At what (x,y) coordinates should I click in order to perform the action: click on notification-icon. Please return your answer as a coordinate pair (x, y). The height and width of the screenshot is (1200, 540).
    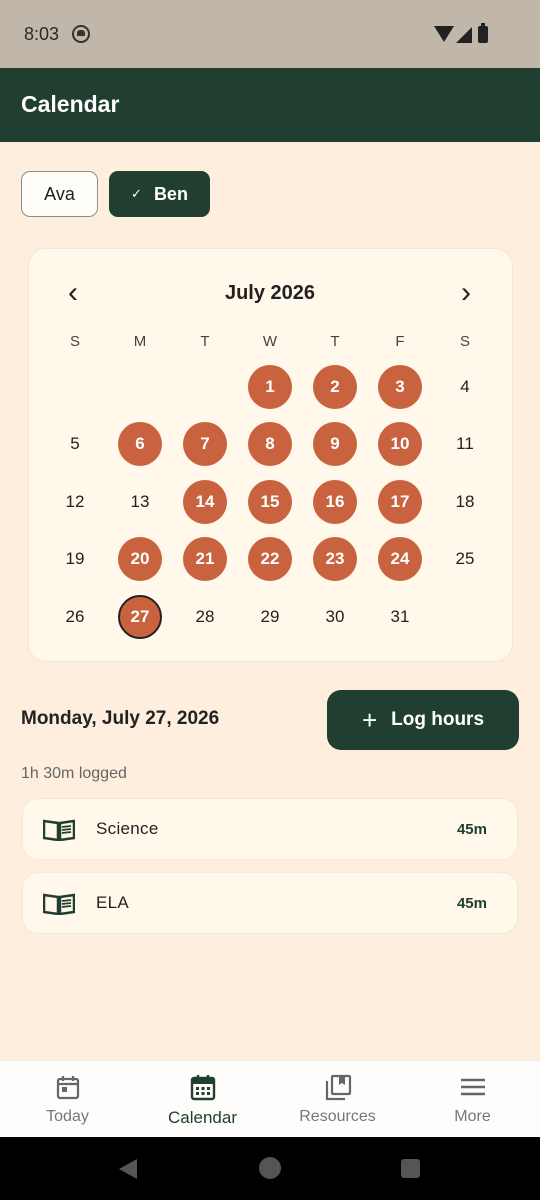
    Looking at the image, I should click on (81, 34).